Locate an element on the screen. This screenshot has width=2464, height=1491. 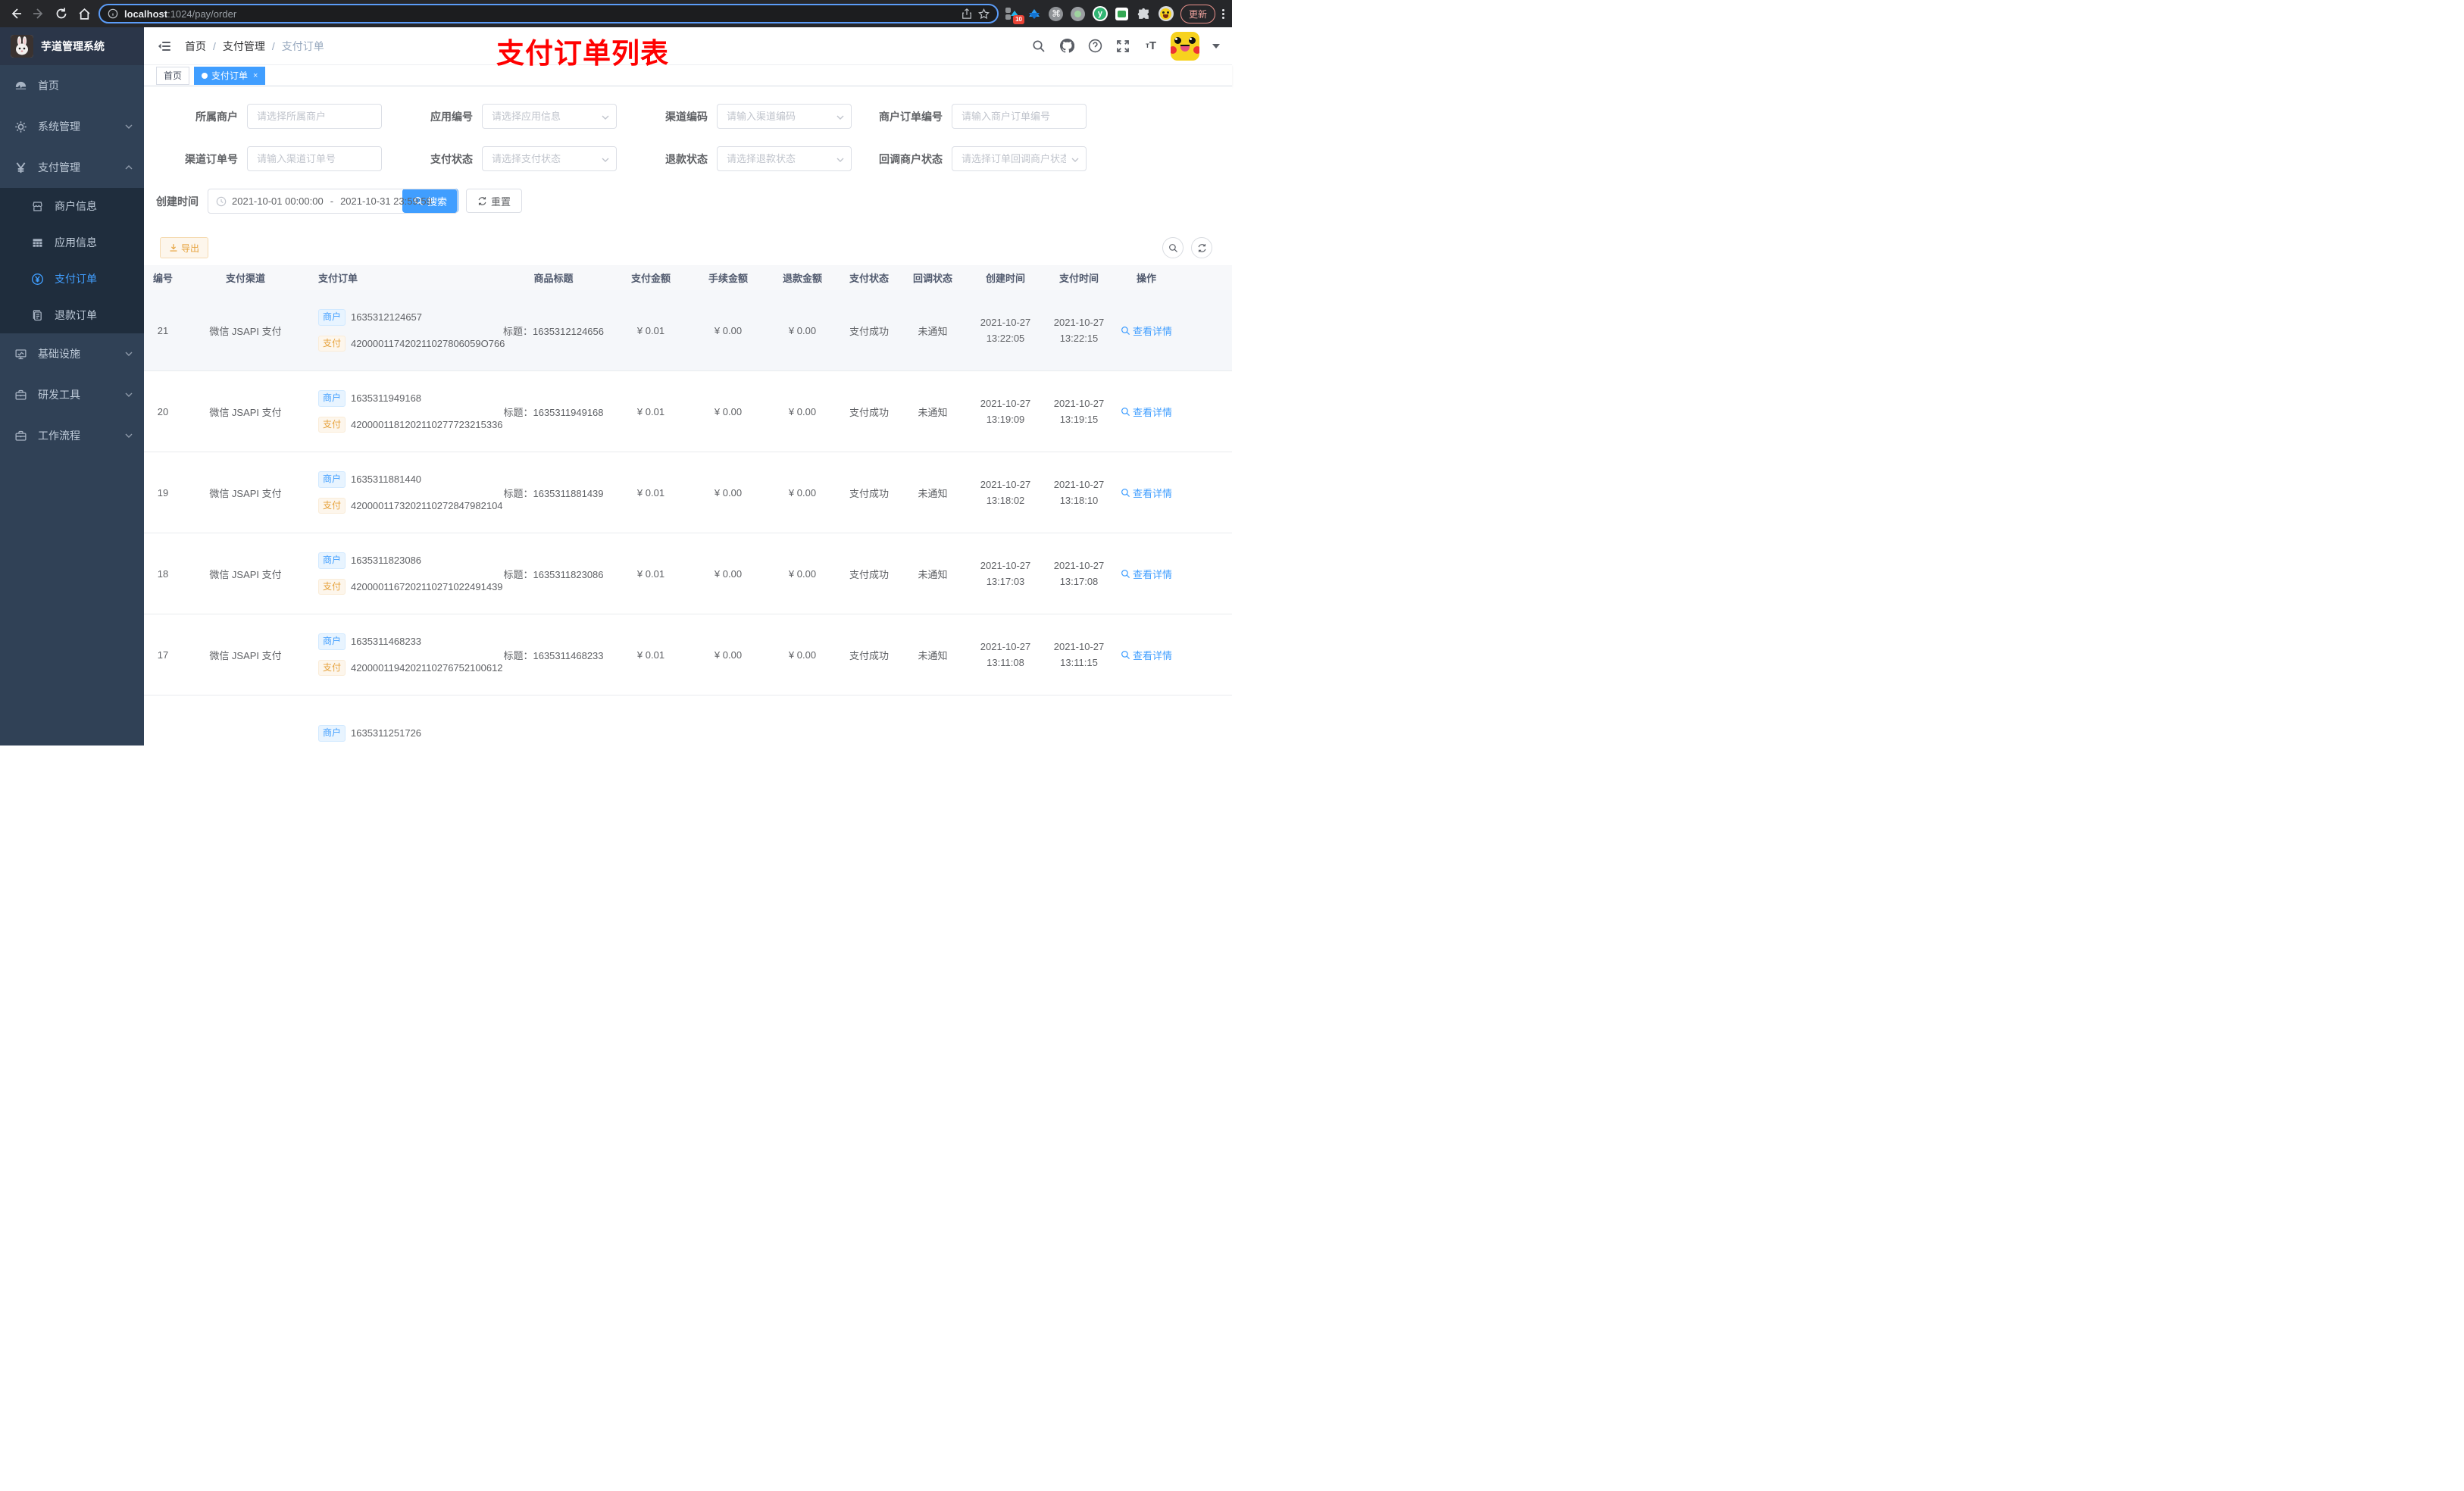
sidebar-item-label: 退款订单 is located at coordinates (76, 315).